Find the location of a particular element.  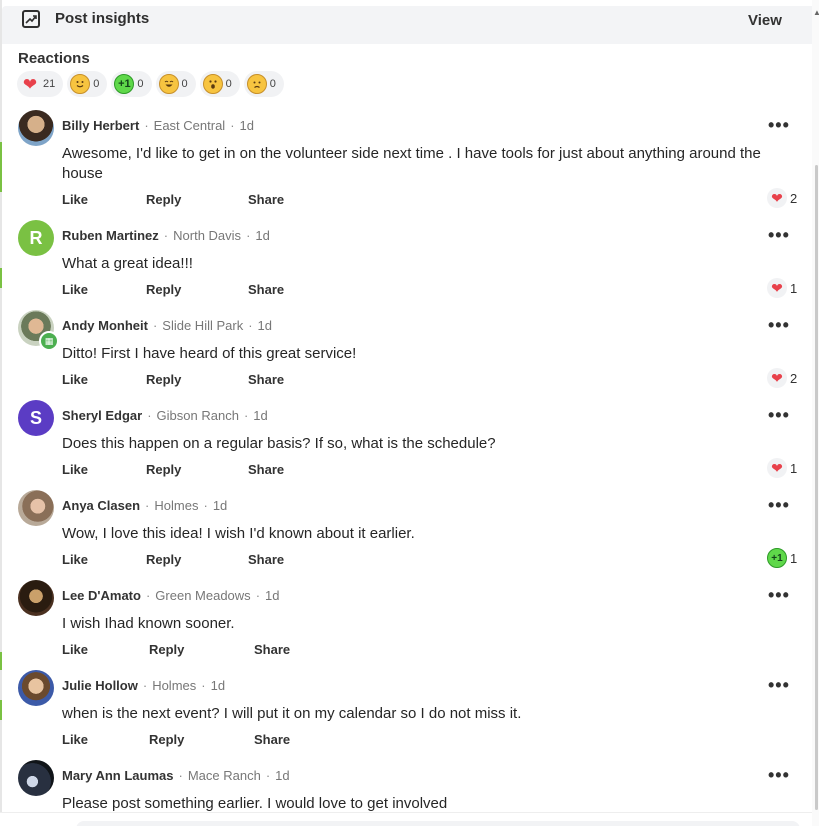

avatar: R is located at coordinates (36, 238).